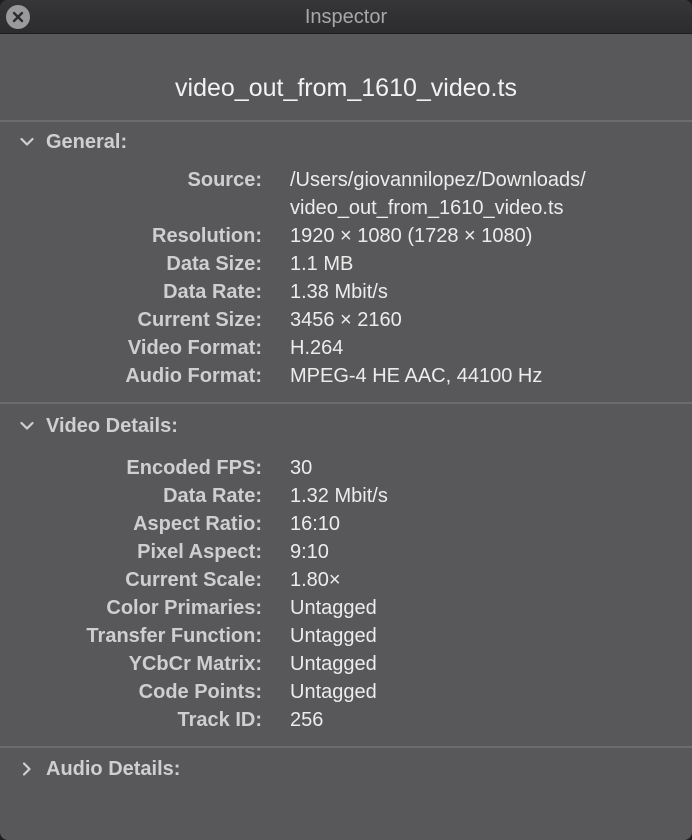 The width and height of the screenshot is (692, 840). Describe the element at coordinates (317, 348) in the screenshot. I see `info-value: H.264` at that location.